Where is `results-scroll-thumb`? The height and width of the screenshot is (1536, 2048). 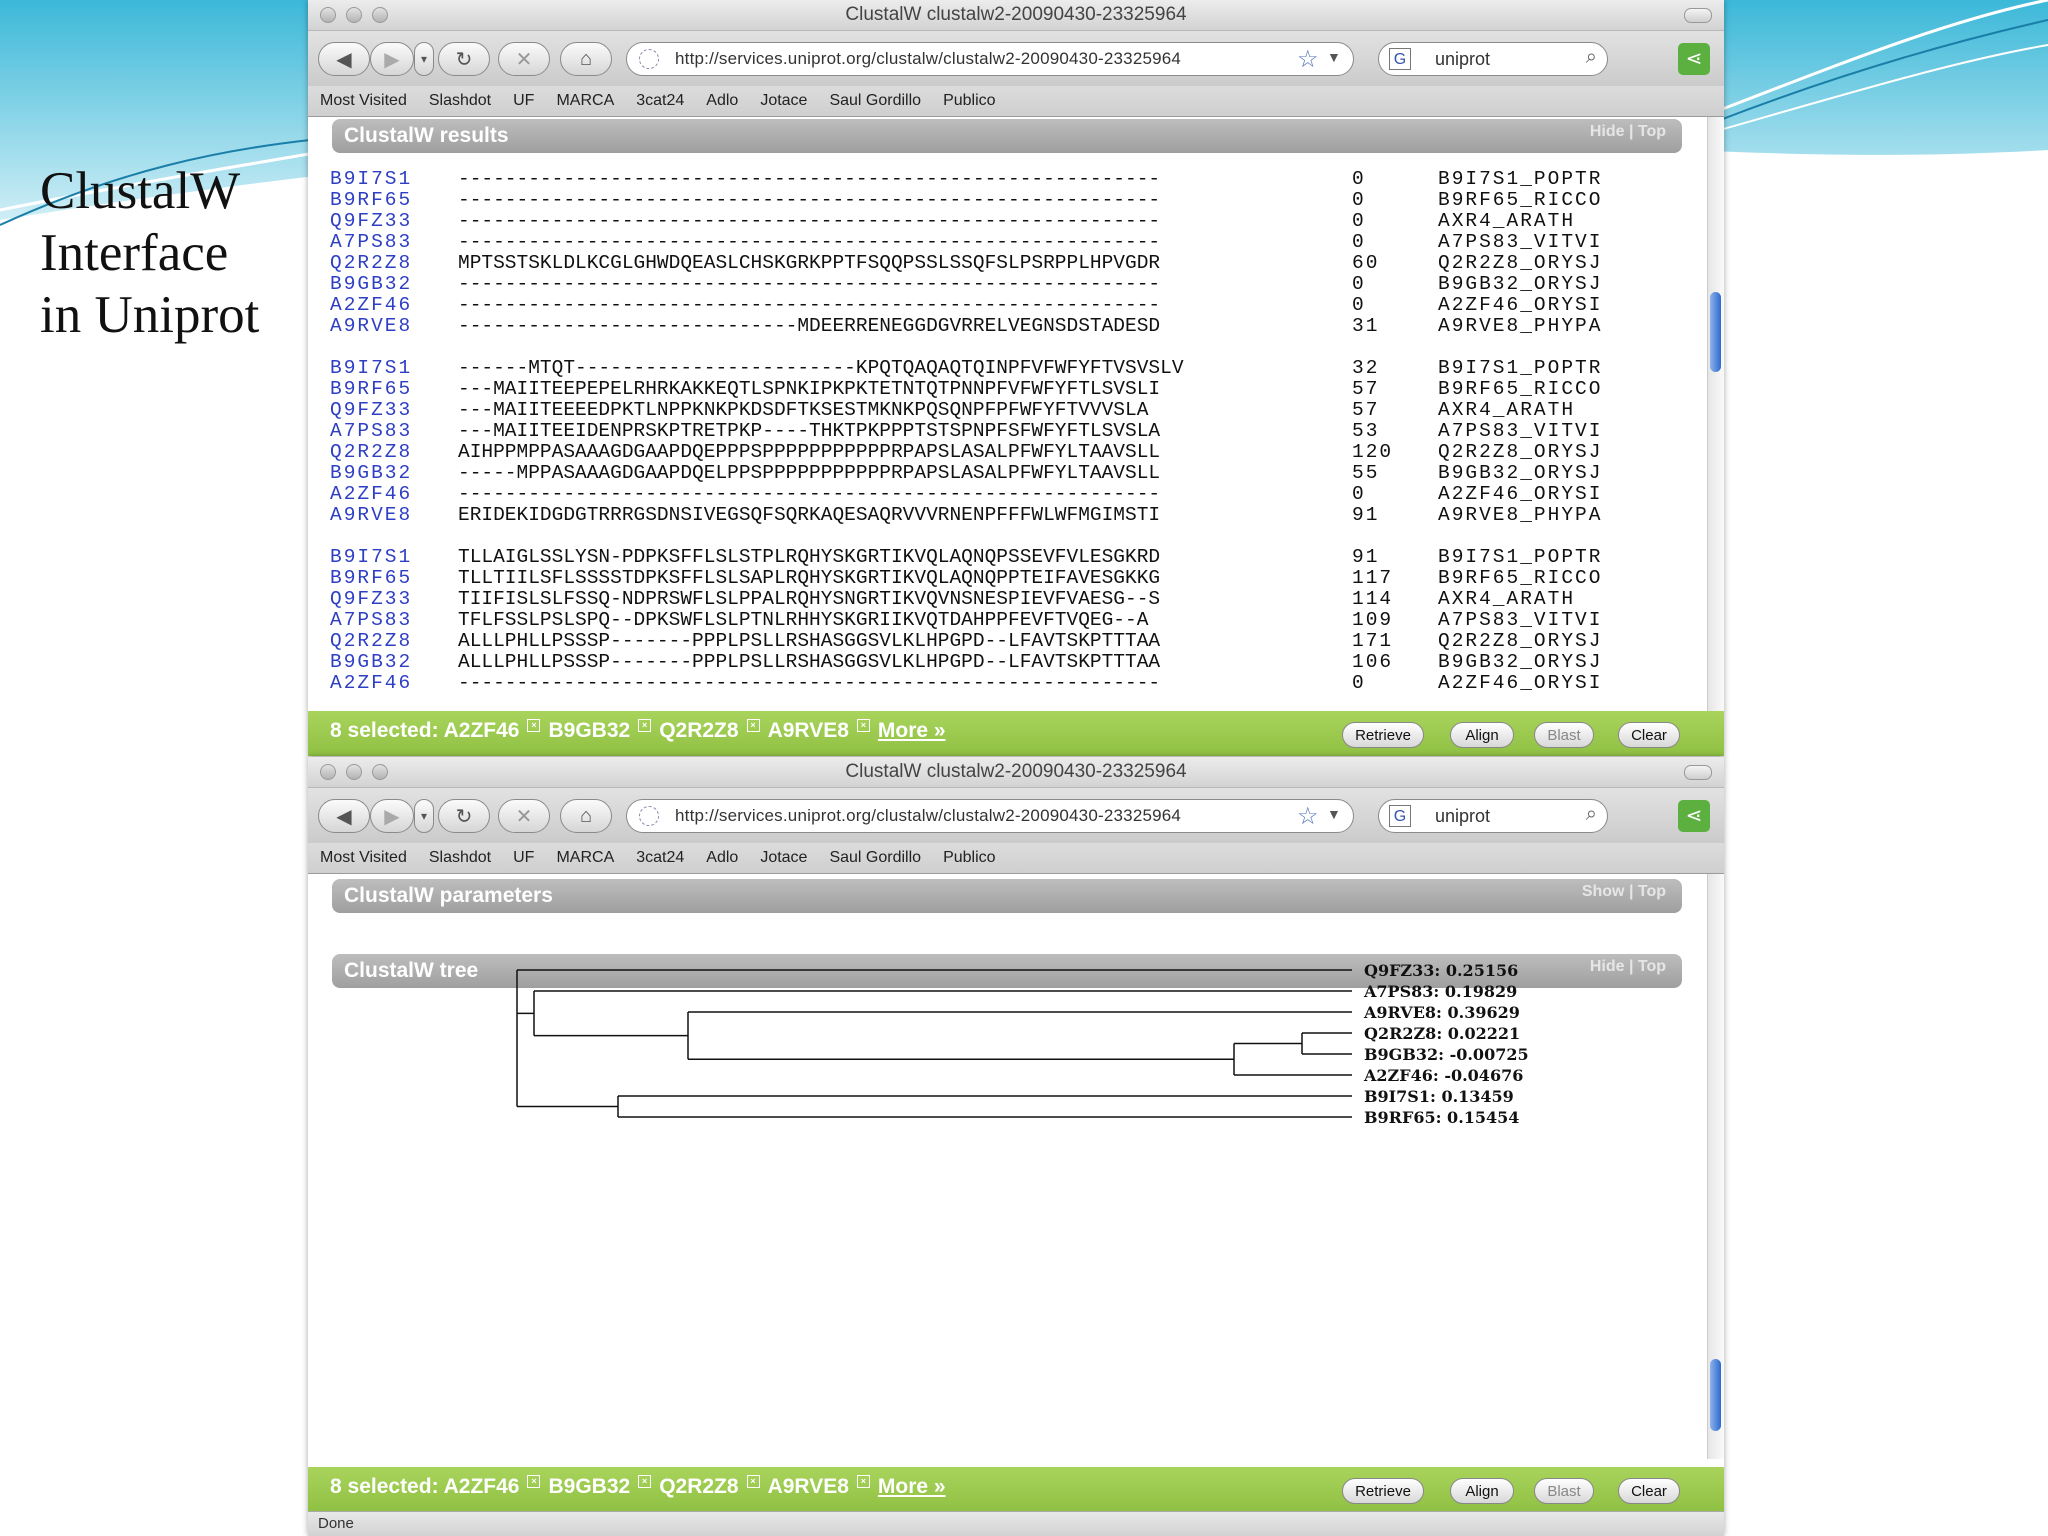
results-scroll-thumb is located at coordinates (1715, 332).